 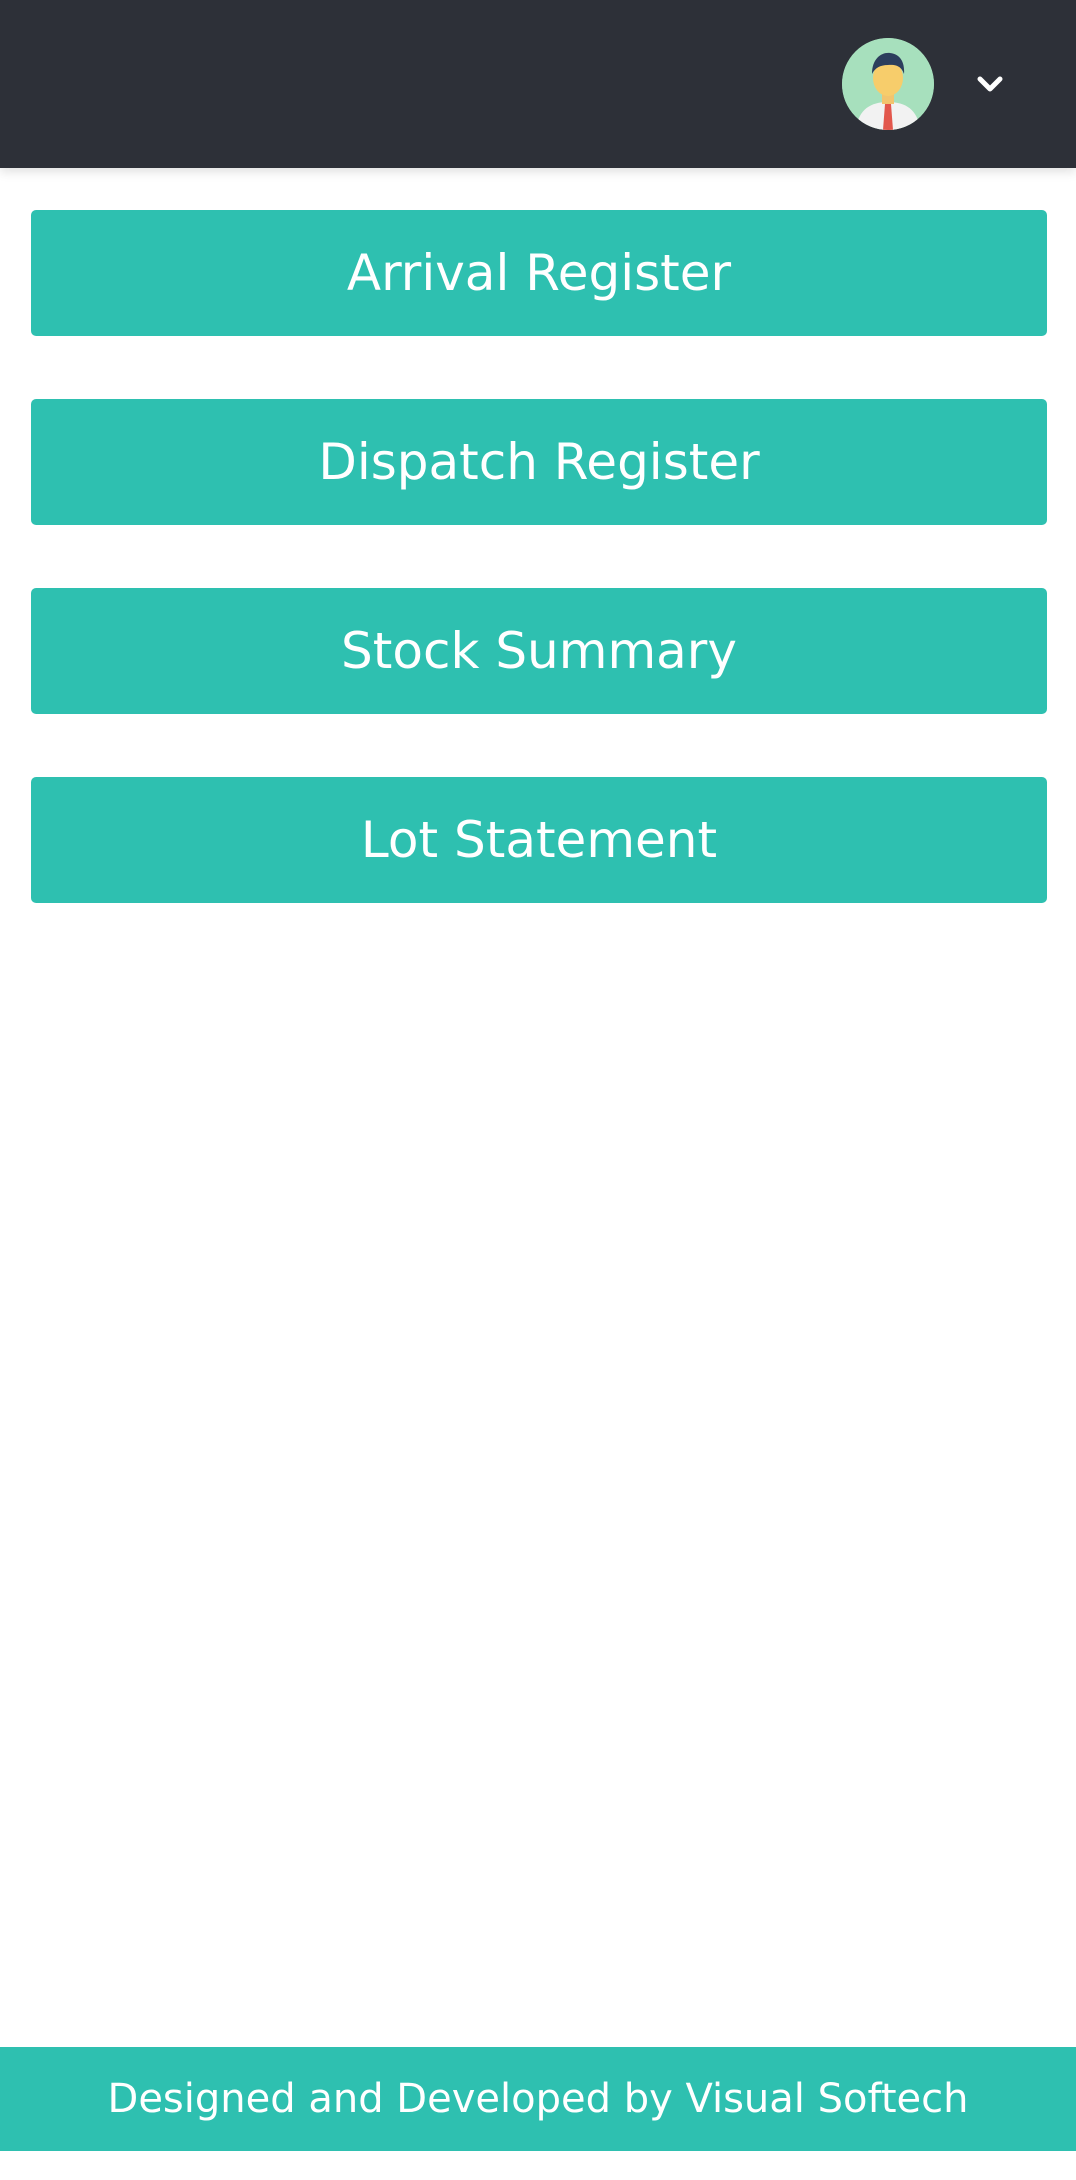 What do you see at coordinates (539, 840) in the screenshot?
I see `lot-statement-button: Lot Statement` at bounding box center [539, 840].